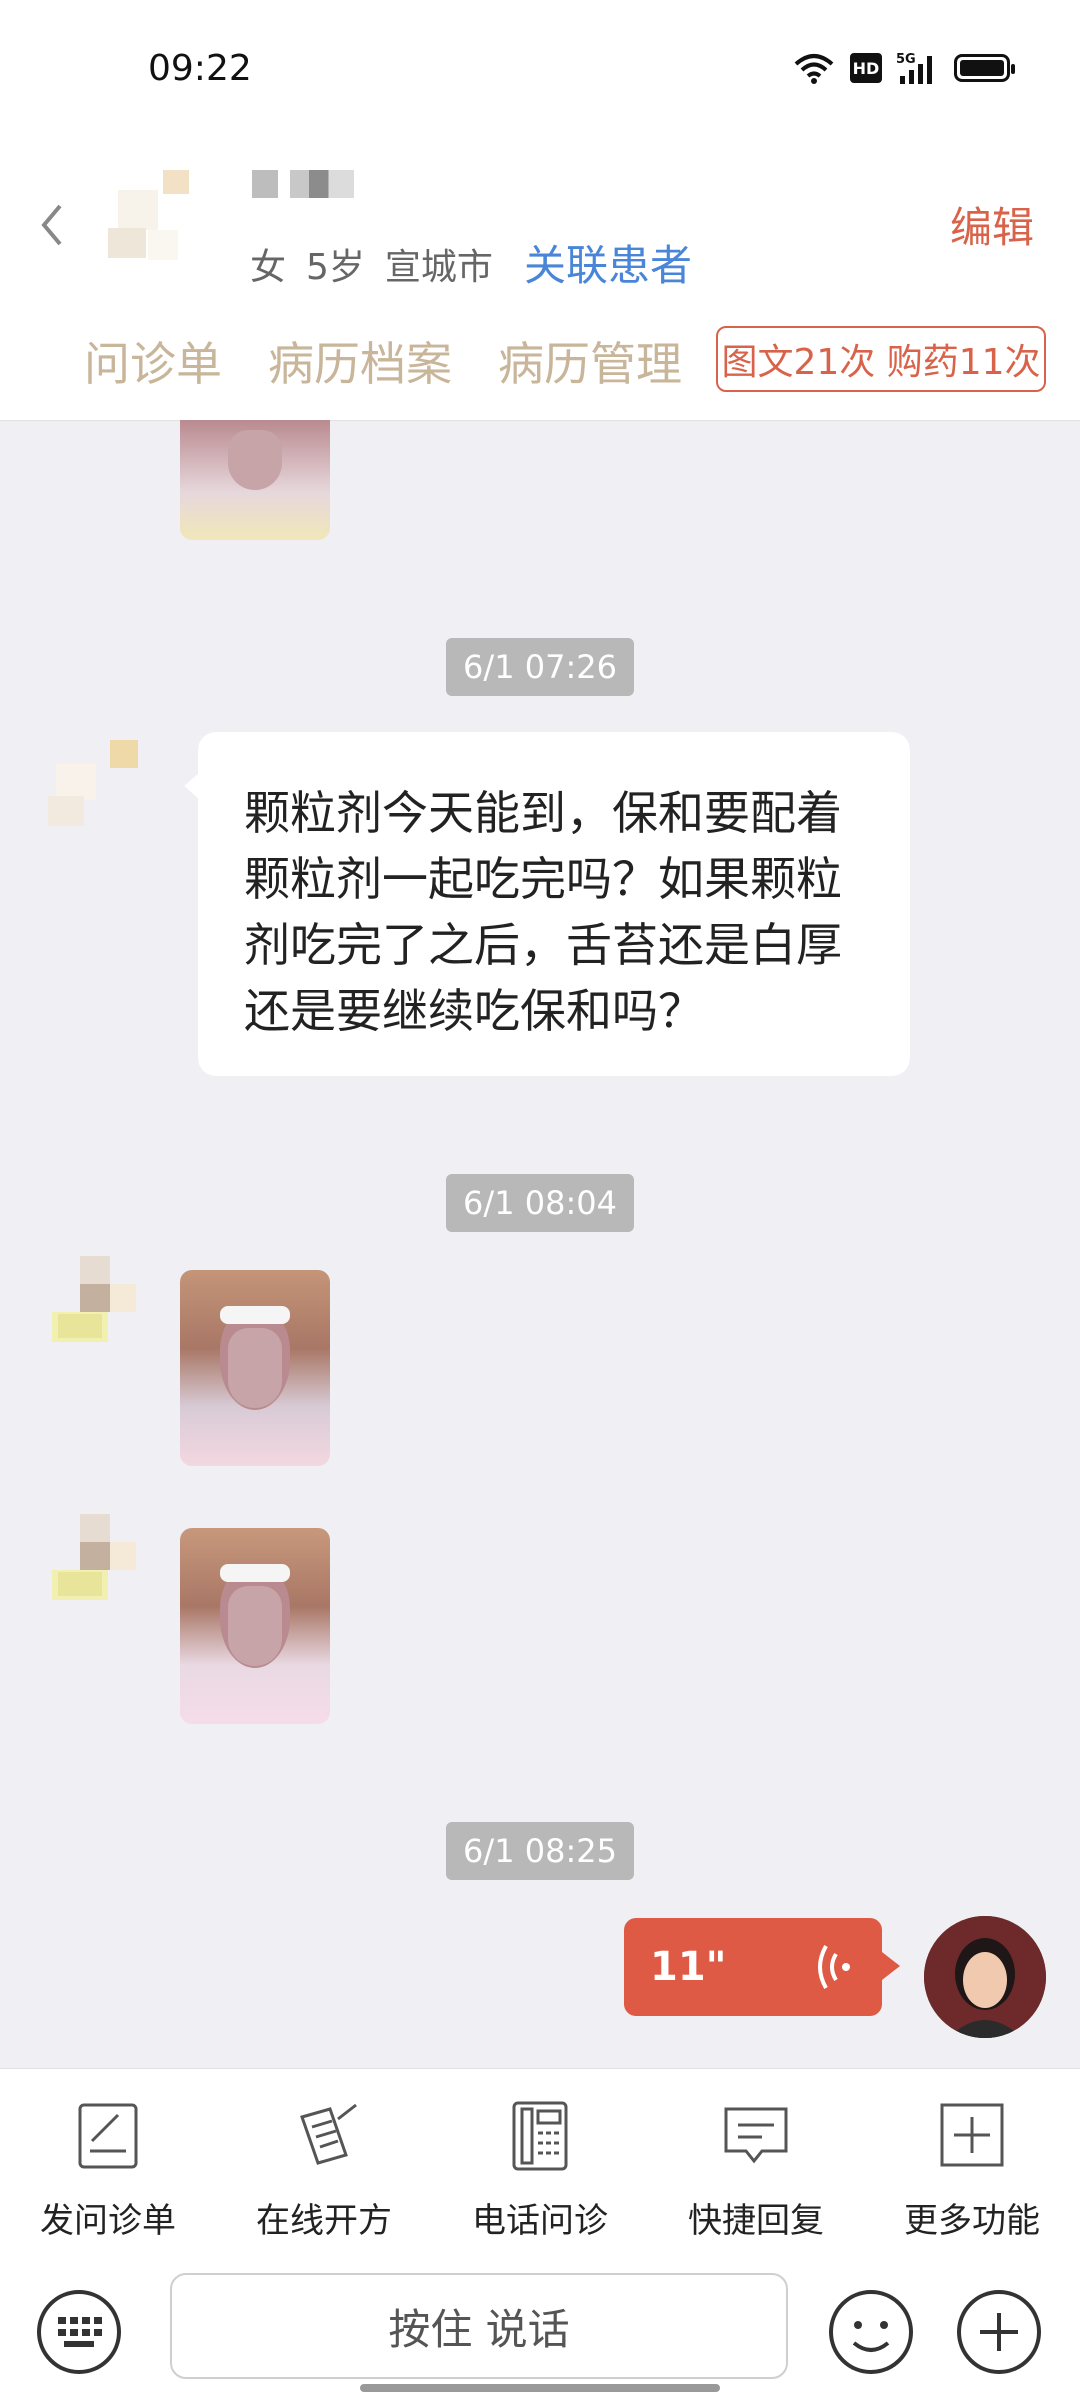 The image size is (1080, 2400). I want to click on hd-icon: HD, so click(866, 68).